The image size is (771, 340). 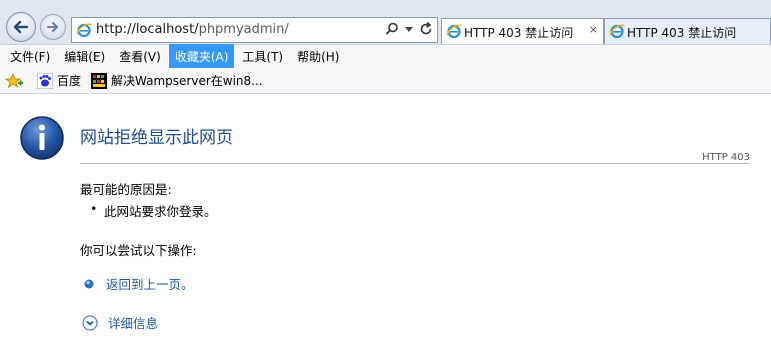 I want to click on site-favicon-icon, so click(x=99, y=80).